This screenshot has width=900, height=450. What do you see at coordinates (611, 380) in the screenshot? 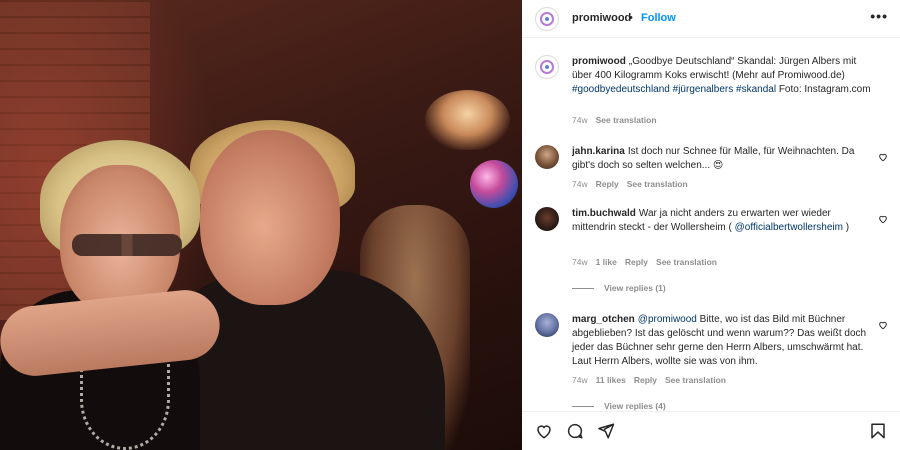
I see `likes-count: 11 likes` at bounding box center [611, 380].